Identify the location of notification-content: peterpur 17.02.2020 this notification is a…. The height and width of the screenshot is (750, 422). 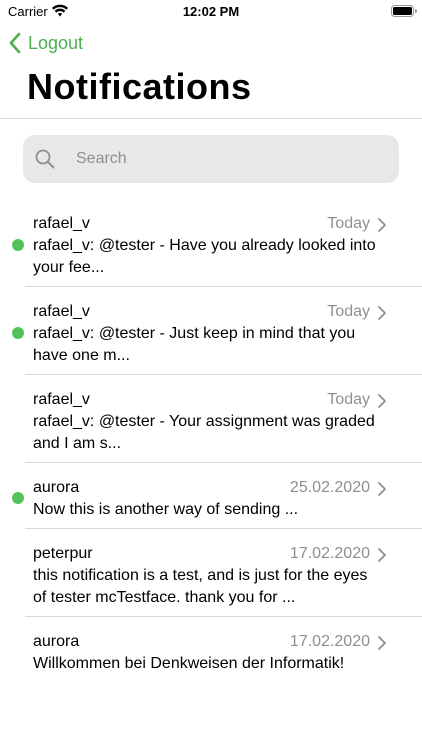
(211, 573).